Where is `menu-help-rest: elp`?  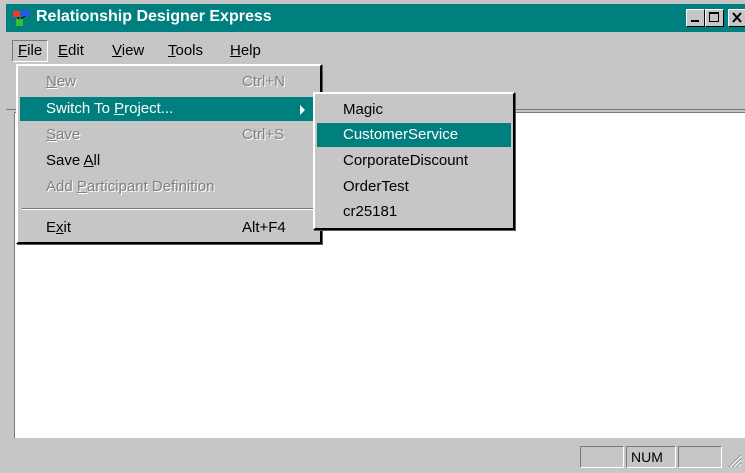 menu-help-rest: elp is located at coordinates (250, 50).